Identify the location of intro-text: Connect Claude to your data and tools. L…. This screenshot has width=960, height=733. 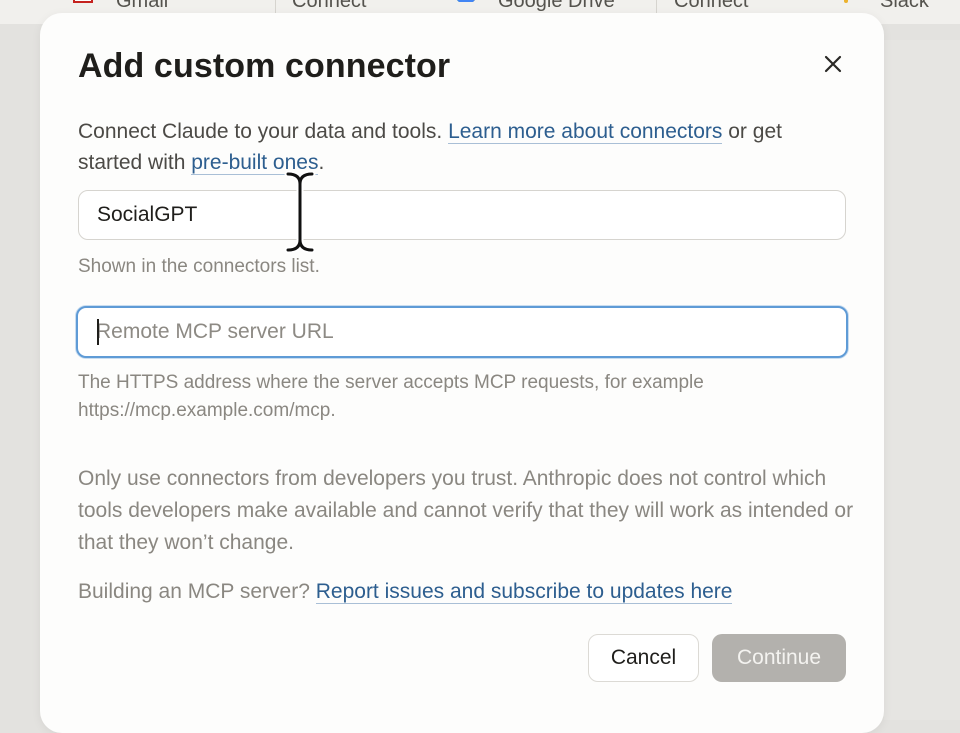
(458, 147).